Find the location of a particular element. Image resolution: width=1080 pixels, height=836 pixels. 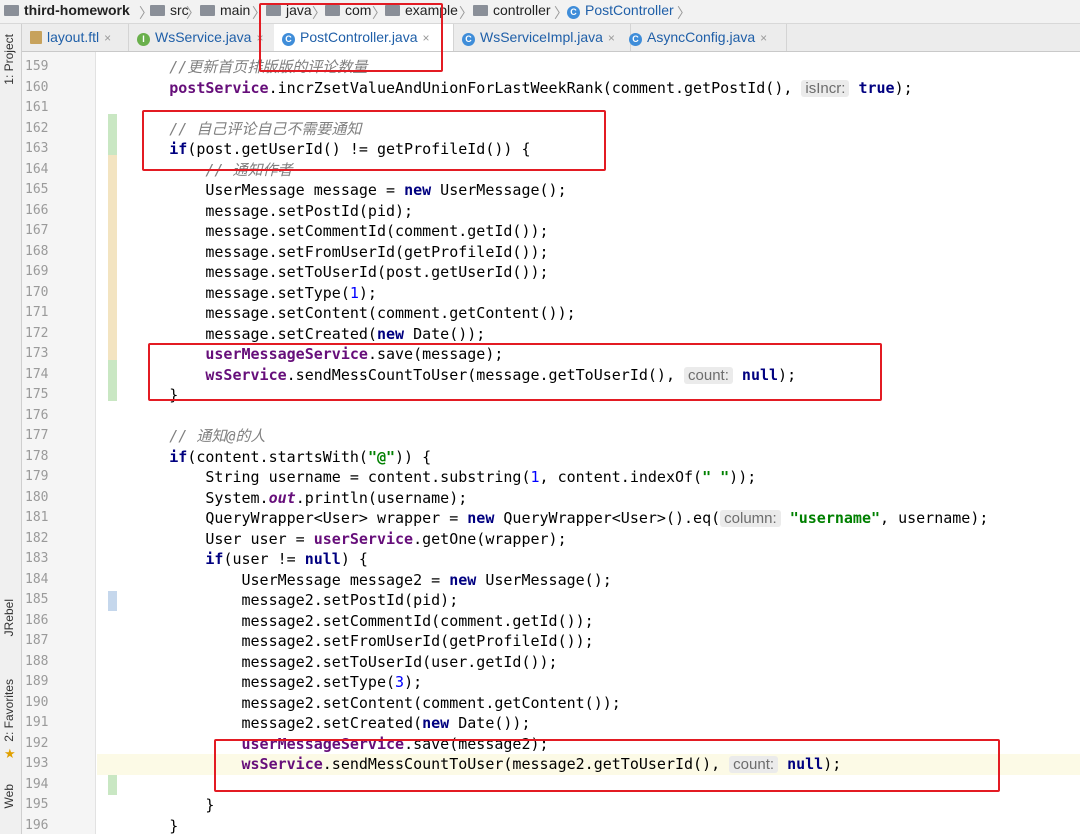

parameter-hint: column: is located at coordinates (750, 518).